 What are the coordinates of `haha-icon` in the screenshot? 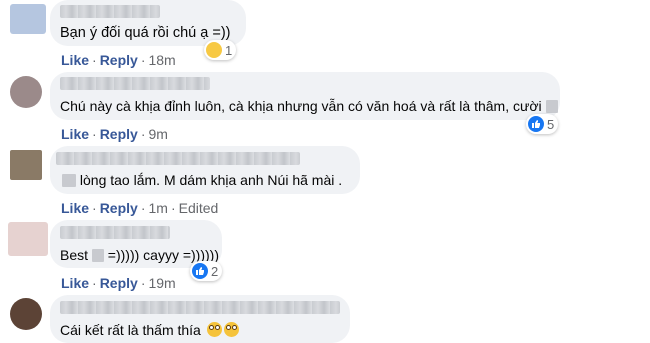 It's located at (214, 50).